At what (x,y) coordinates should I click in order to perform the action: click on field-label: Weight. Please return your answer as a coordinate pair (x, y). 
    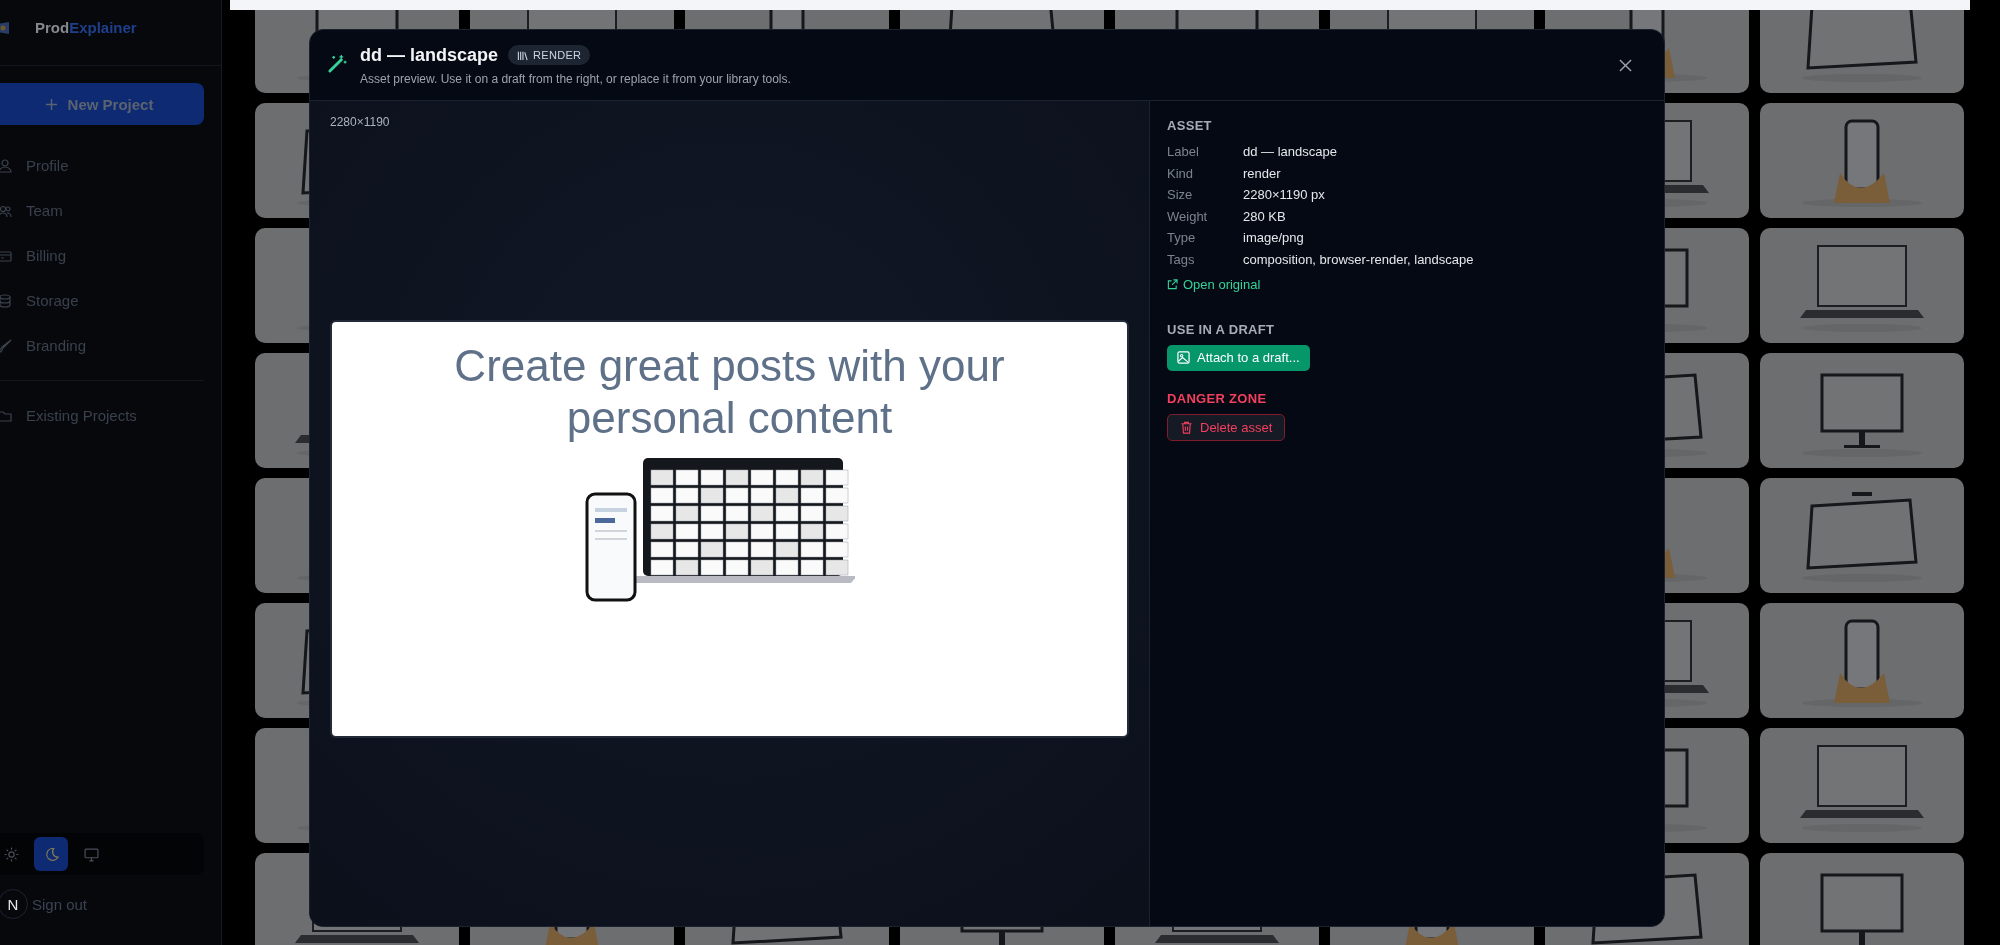
    Looking at the image, I should click on (1188, 216).